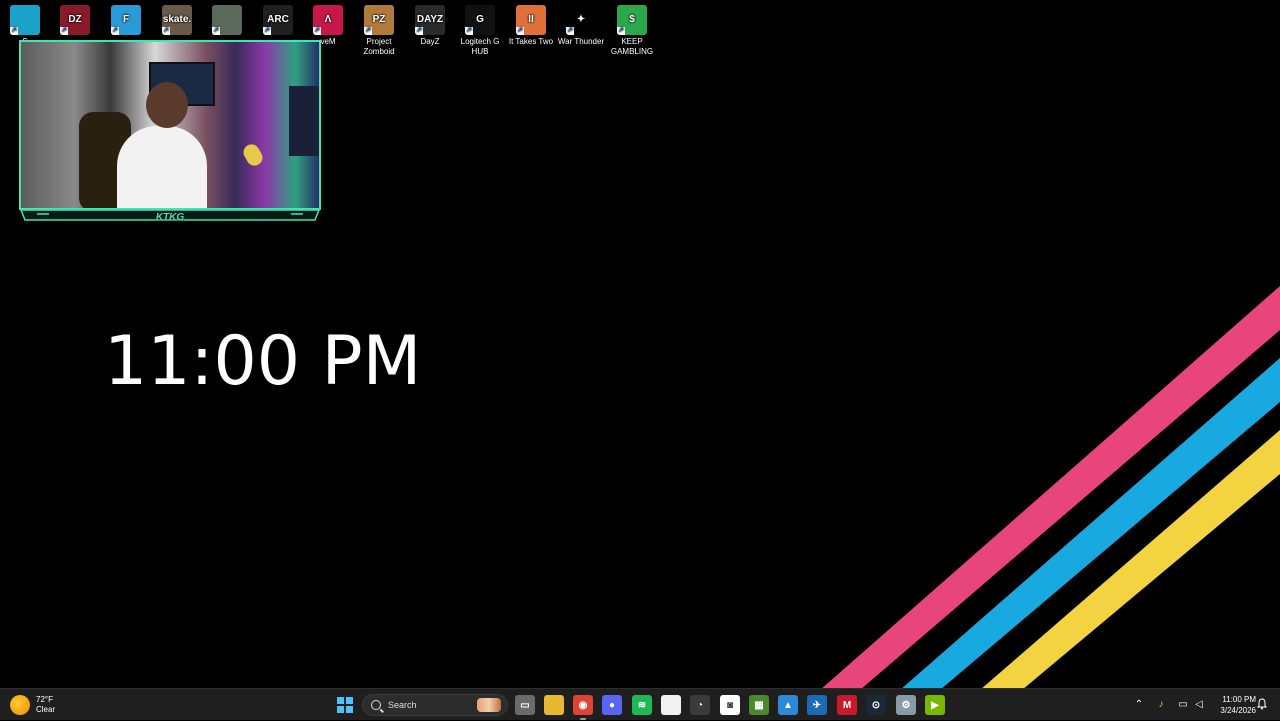  I want to click on webcam-monitor-side, so click(304, 121).